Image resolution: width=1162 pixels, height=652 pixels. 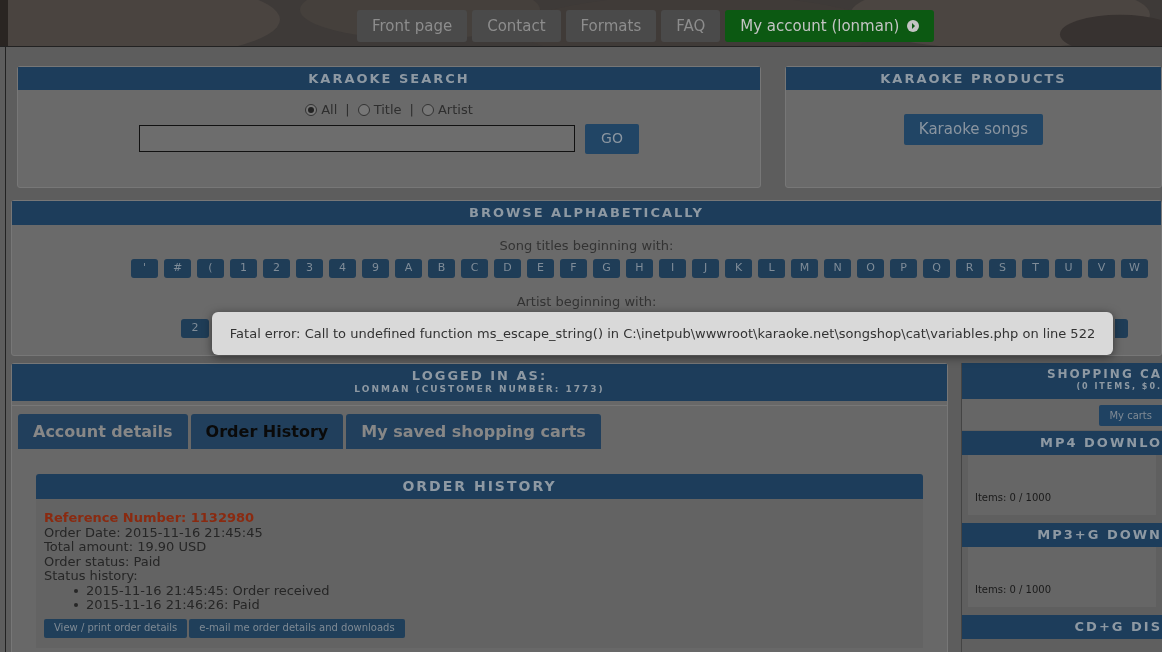 What do you see at coordinates (573, 268) in the screenshot?
I see `letter-button: F` at bounding box center [573, 268].